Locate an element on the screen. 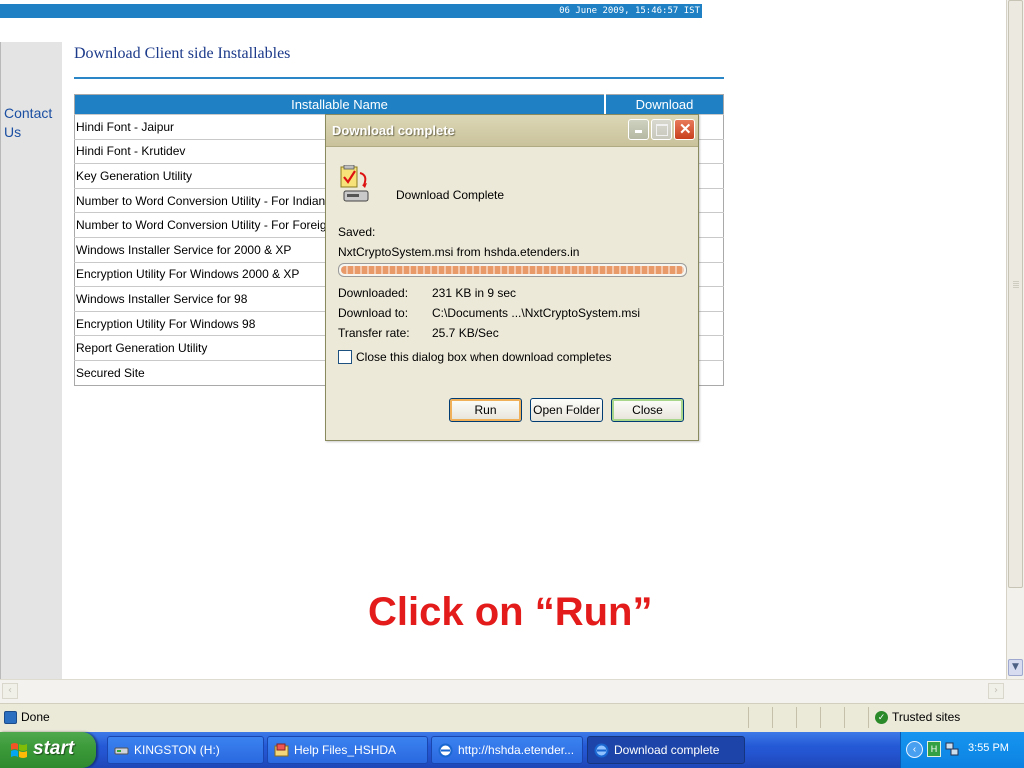 Image resolution: width=1024 pixels, height=768 pixels. vertical-scroll-thumb: ― ― ― ― is located at coordinates (1015, 294).